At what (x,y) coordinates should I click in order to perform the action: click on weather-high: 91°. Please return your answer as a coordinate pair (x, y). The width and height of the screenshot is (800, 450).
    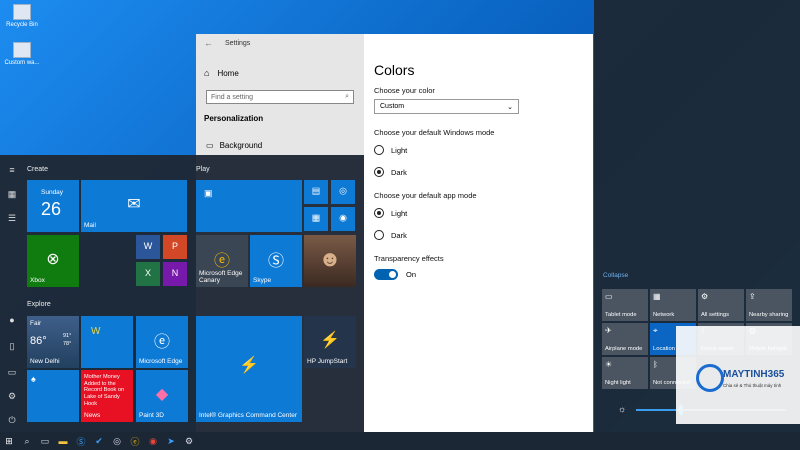
    Looking at the image, I should click on (67, 336).